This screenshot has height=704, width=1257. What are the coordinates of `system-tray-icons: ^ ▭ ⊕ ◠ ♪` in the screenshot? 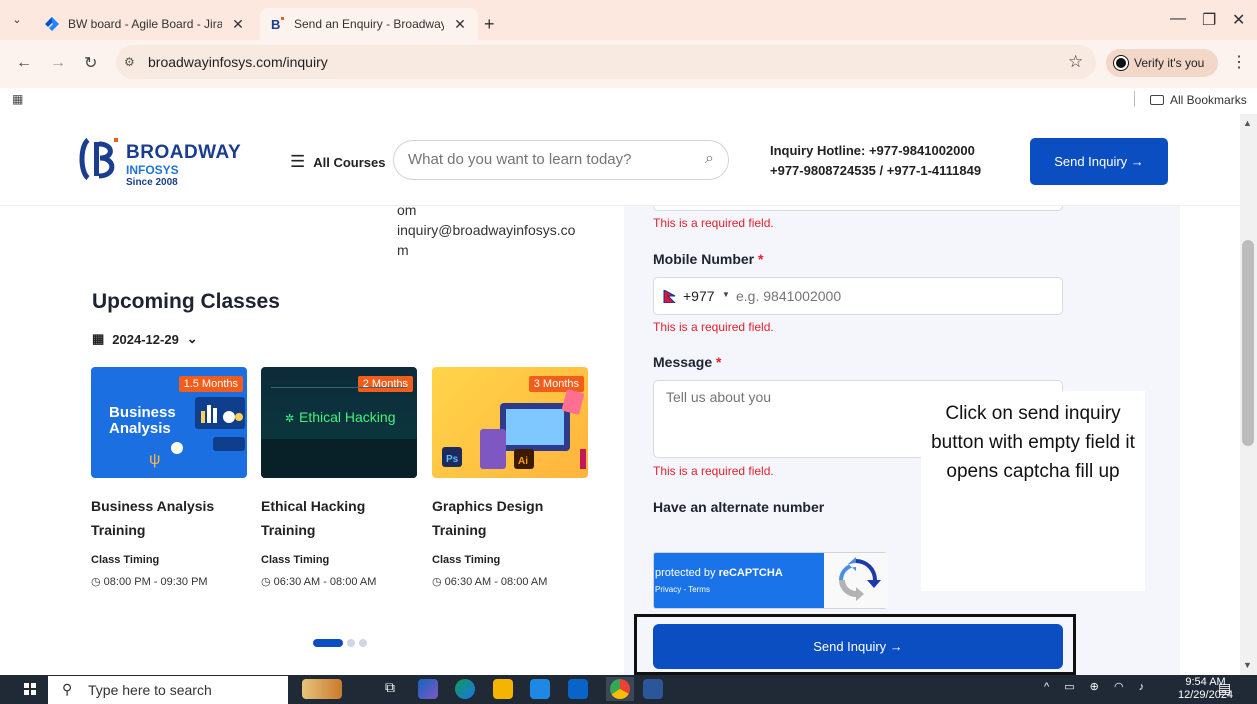 It's located at (1097, 686).